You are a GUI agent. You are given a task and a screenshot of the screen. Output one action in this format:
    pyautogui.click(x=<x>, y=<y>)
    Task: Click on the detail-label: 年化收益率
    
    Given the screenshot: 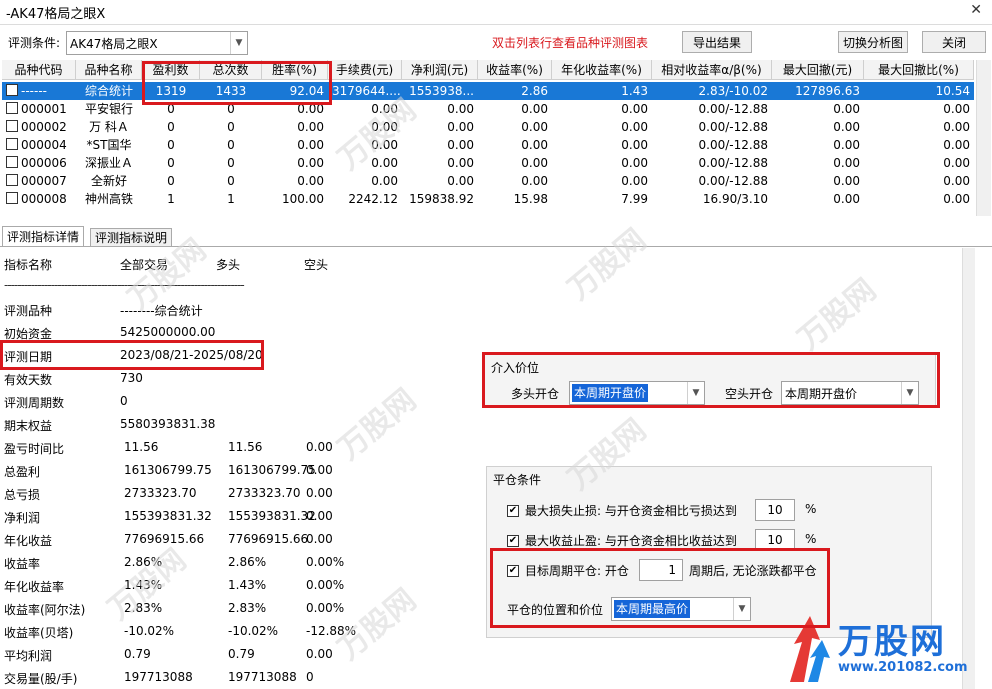 What is the action you would take?
    pyautogui.click(x=34, y=587)
    